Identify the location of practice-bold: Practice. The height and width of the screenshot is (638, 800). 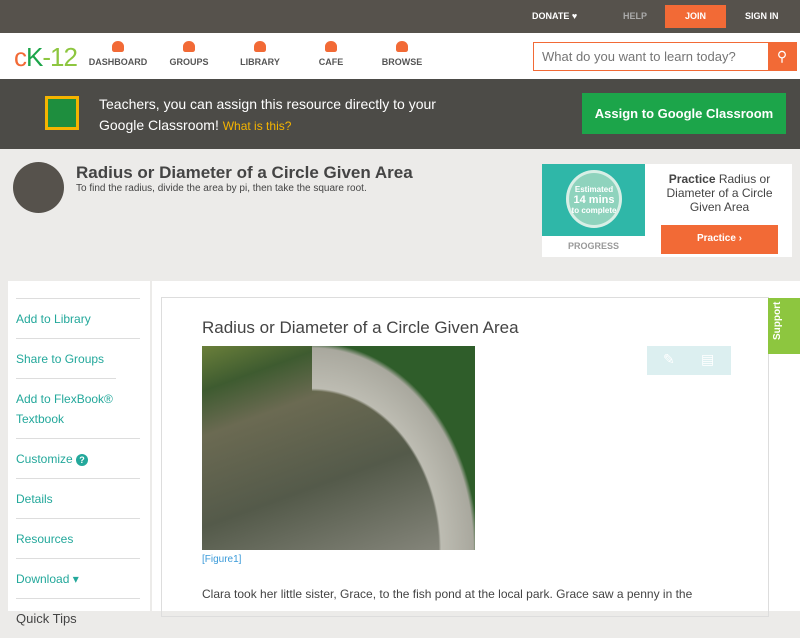
(692, 179).